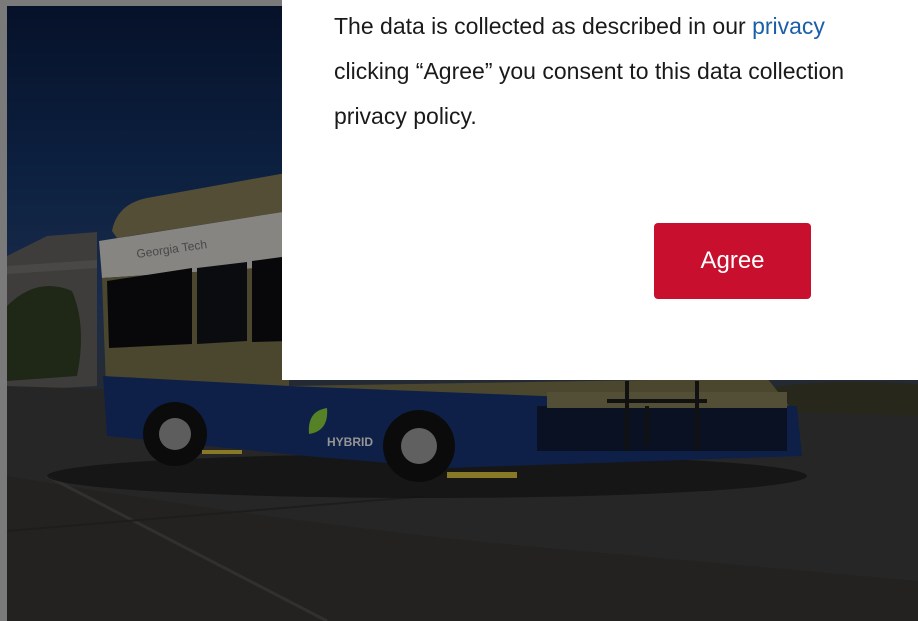 The image size is (918, 621). What do you see at coordinates (405, 116) in the screenshot?
I see `consent-text-line3: privacy policy.` at bounding box center [405, 116].